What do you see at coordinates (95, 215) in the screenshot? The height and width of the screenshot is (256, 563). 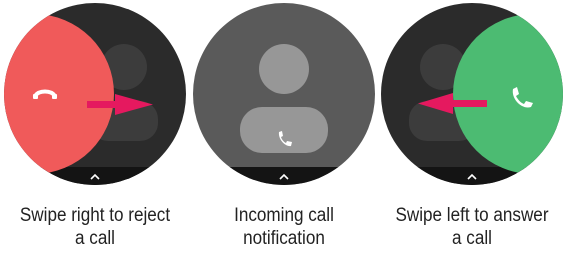 I see `caption-line: Swipe right to reject` at bounding box center [95, 215].